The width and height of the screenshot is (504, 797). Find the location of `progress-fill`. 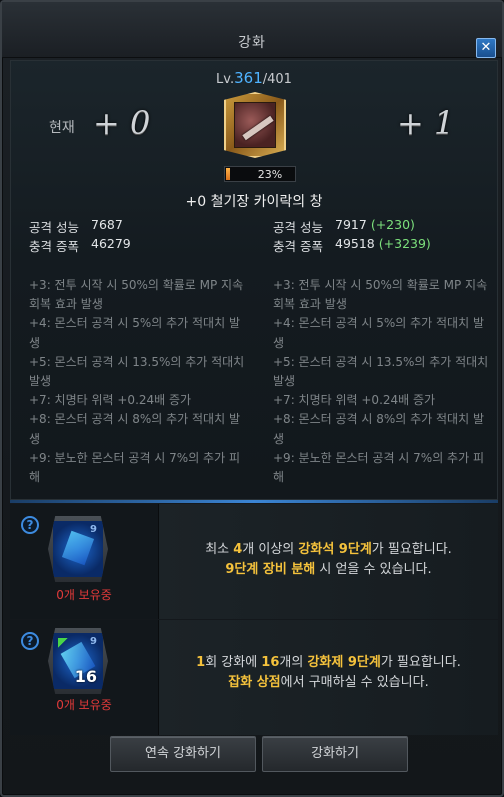

progress-fill is located at coordinates (228, 174).